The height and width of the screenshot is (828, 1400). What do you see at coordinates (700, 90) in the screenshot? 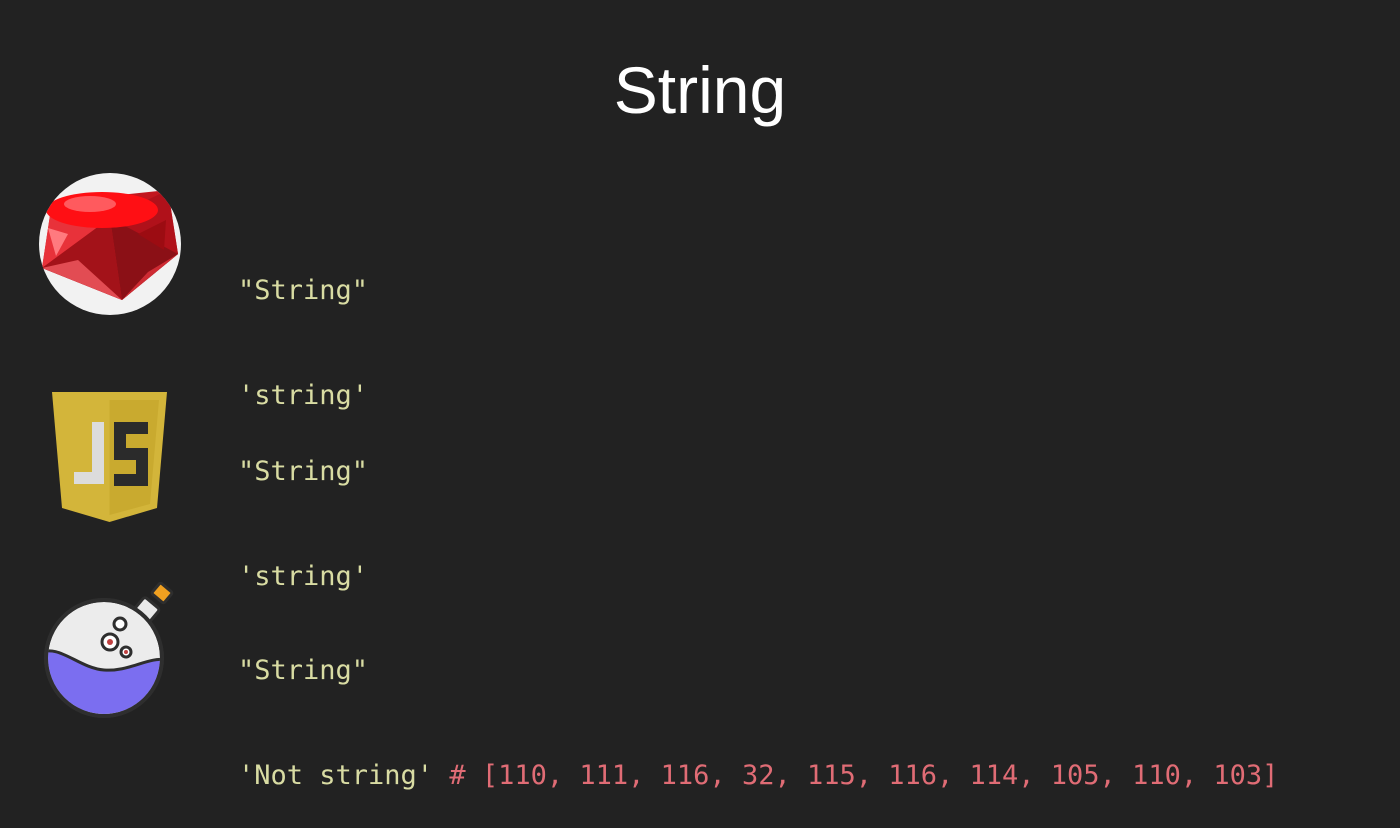
I see `slide-title: String` at bounding box center [700, 90].